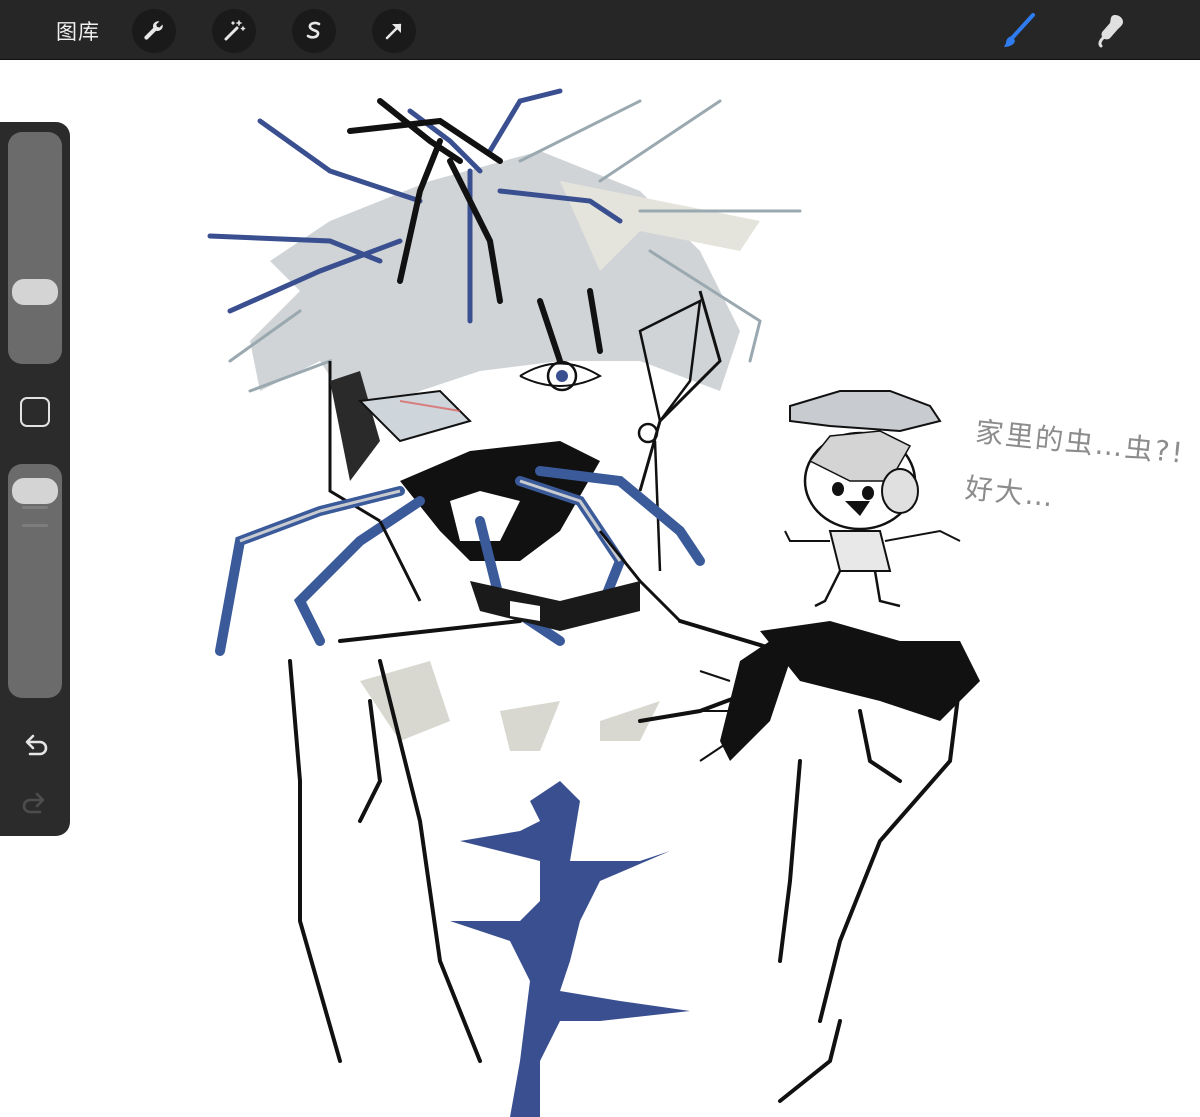  I want to click on gallery-button: 图库, so click(78, 31).